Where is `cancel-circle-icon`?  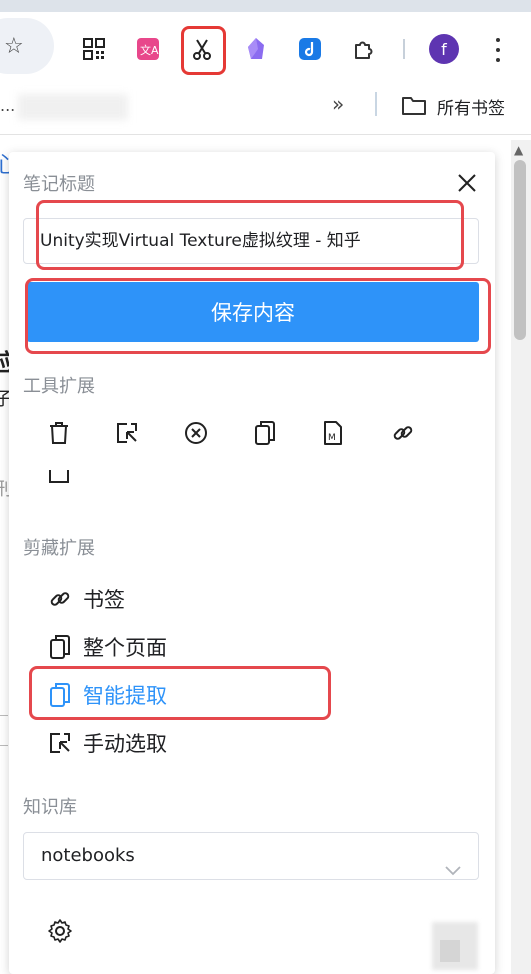
cancel-circle-icon is located at coordinates (196, 433).